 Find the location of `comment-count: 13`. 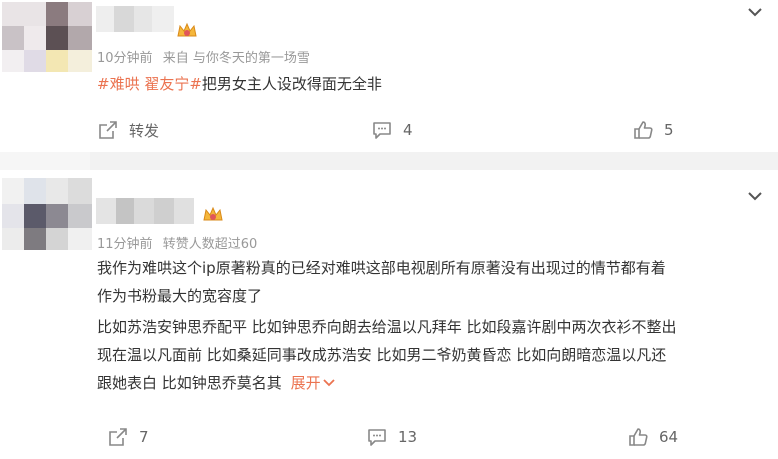

comment-count: 13 is located at coordinates (408, 437).